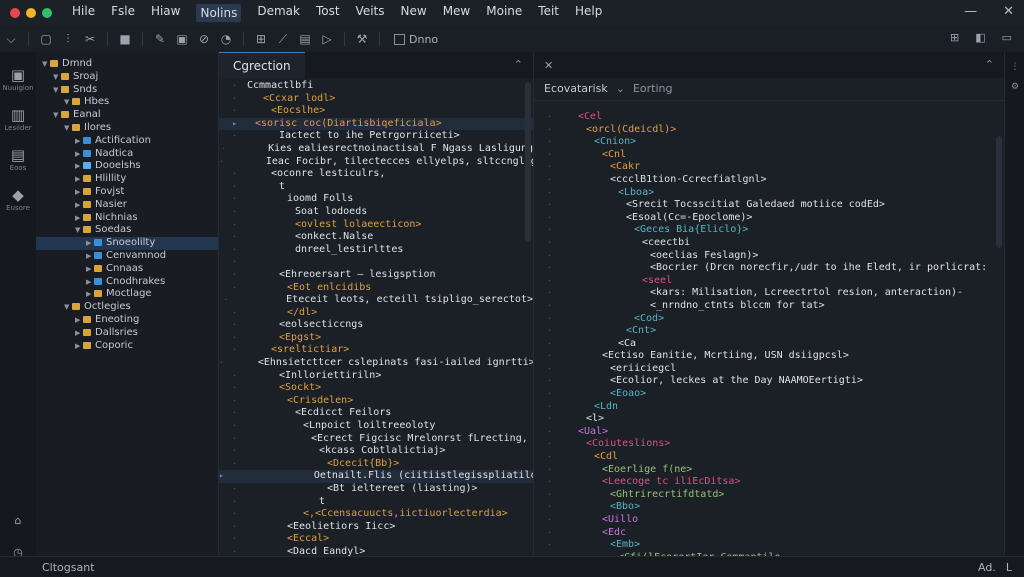 This screenshot has height=577, width=1024. What do you see at coordinates (769, 533) in the screenshot?
I see `code-line: · <Edc` at bounding box center [769, 533].